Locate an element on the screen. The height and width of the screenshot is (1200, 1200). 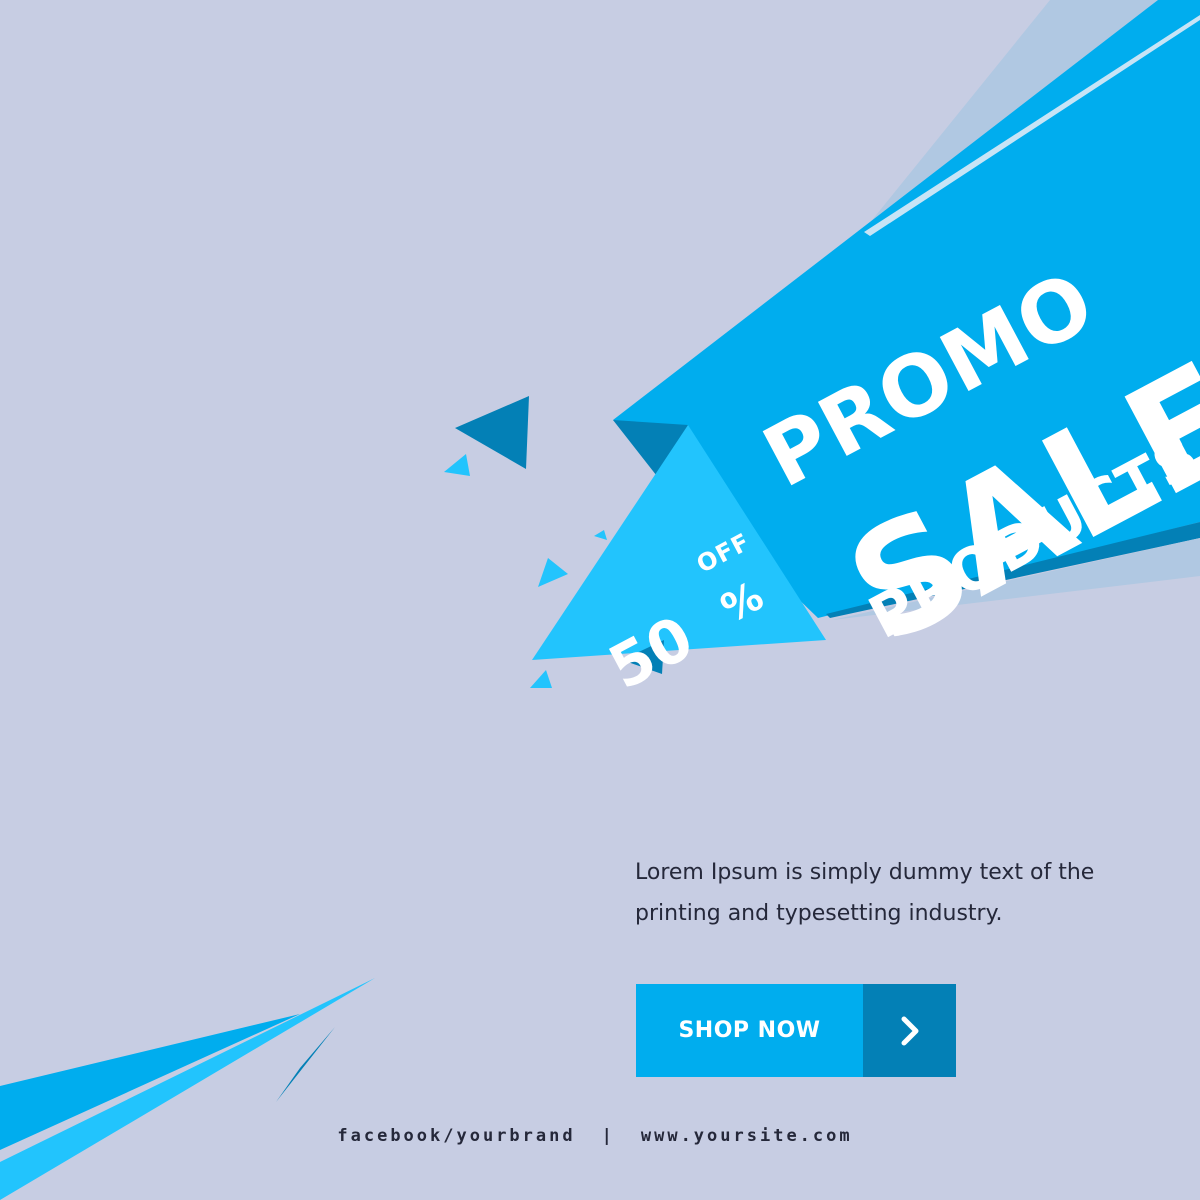
footer: facebook/yourbrand | www.yoursite.com is located at coordinates (600, 1136).